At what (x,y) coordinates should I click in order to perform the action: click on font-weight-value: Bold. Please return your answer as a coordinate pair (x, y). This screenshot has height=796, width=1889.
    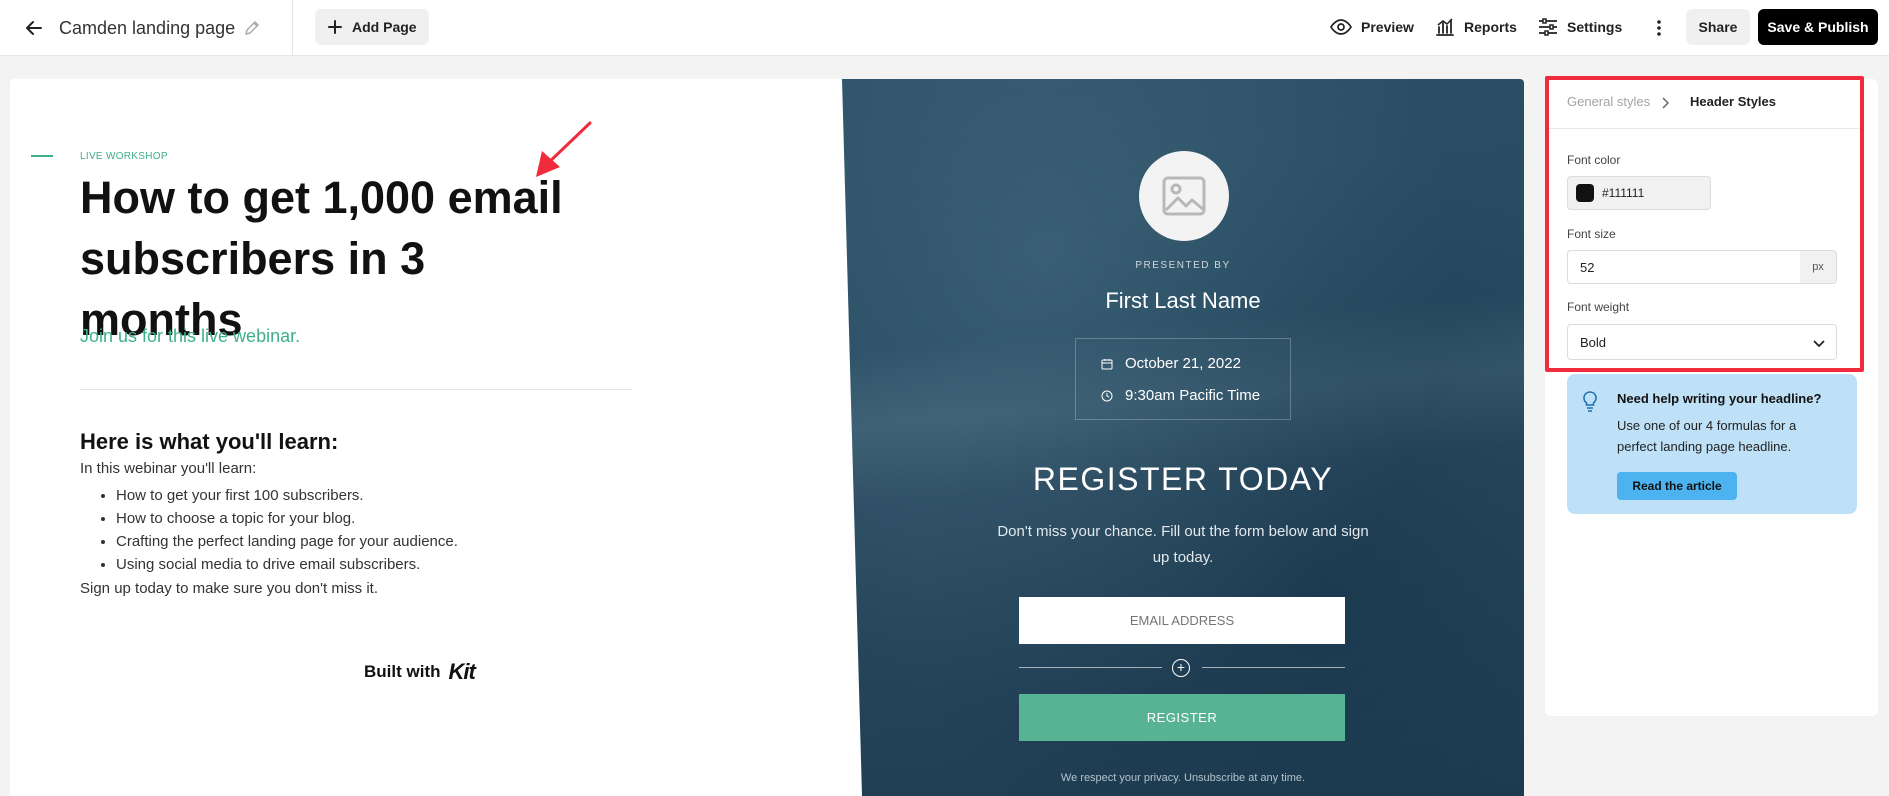
    Looking at the image, I should click on (1593, 342).